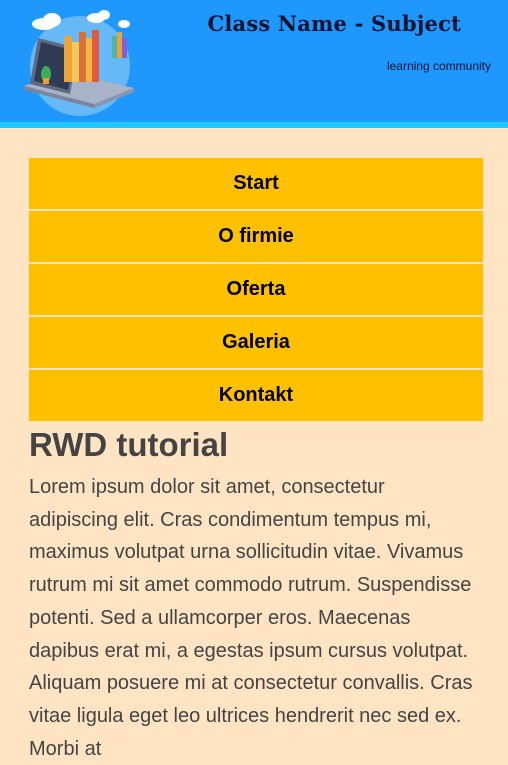 The height and width of the screenshot is (765, 508). I want to click on nav-item-galeria: Galeria, so click(256, 342).